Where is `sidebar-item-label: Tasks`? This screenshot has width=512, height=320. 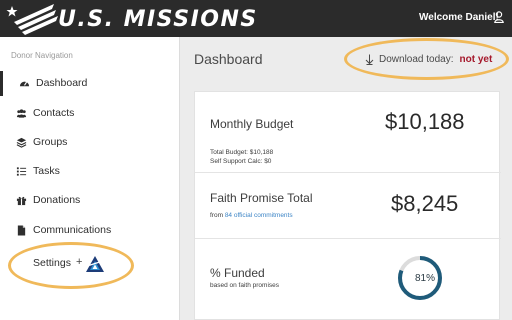 sidebar-item-label: Tasks is located at coordinates (46, 171).